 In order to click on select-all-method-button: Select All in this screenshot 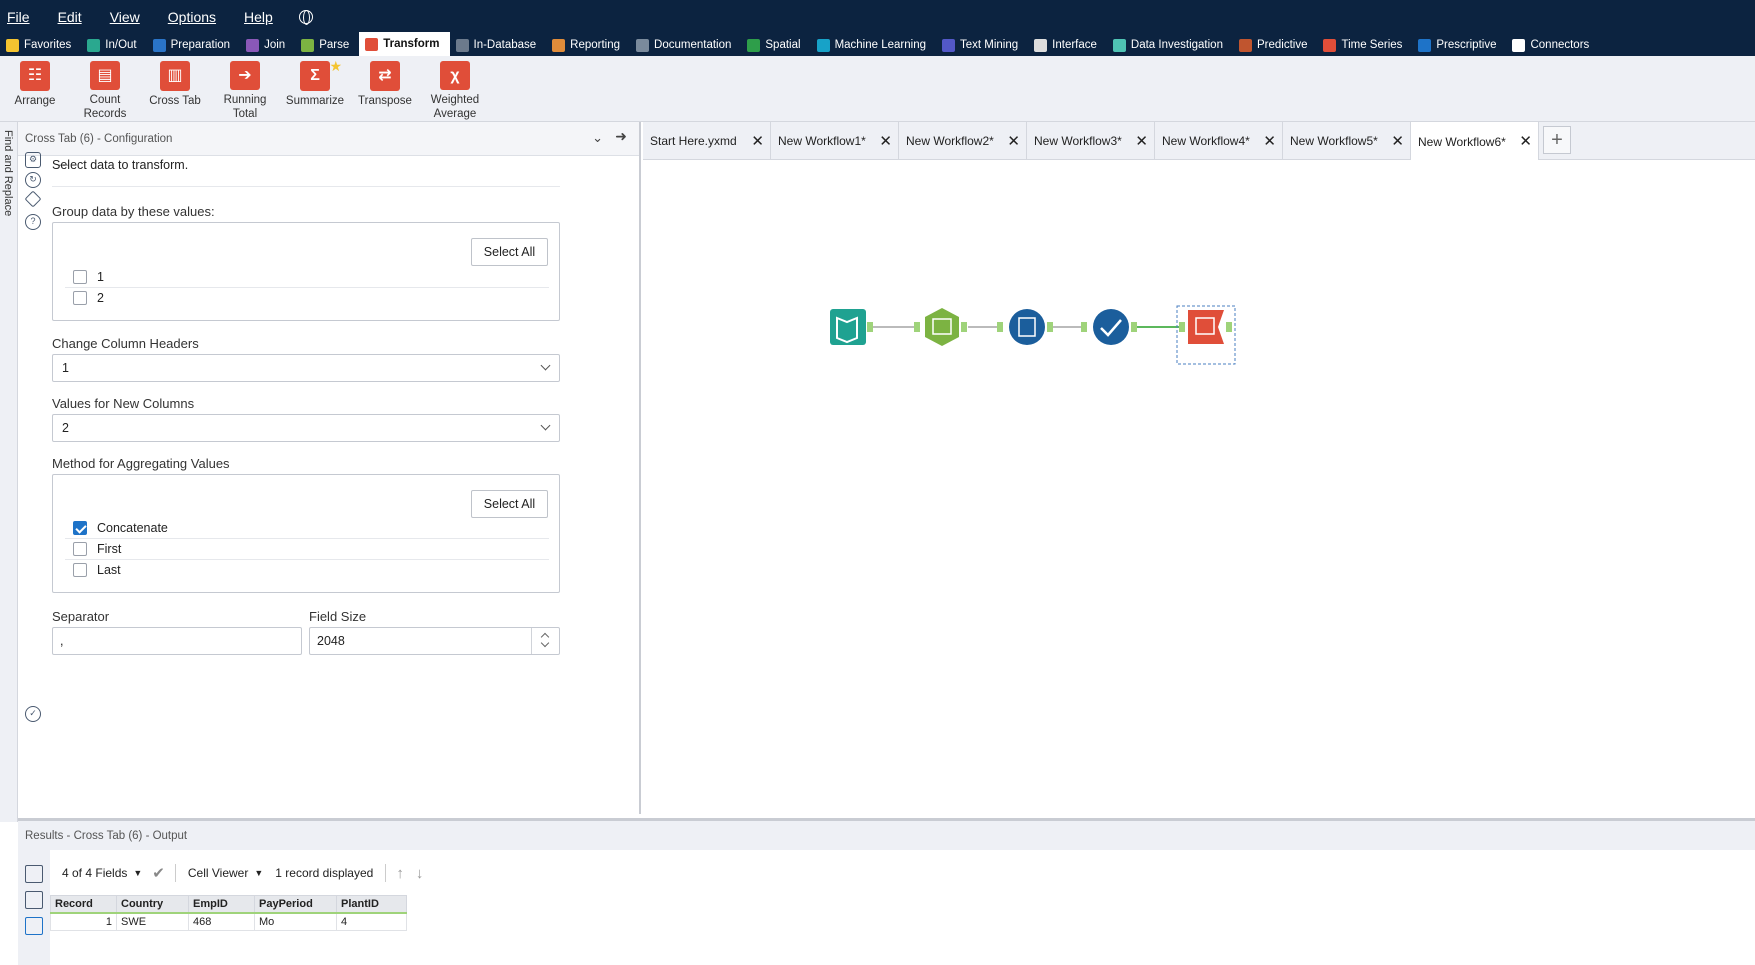, I will do `click(509, 504)`.